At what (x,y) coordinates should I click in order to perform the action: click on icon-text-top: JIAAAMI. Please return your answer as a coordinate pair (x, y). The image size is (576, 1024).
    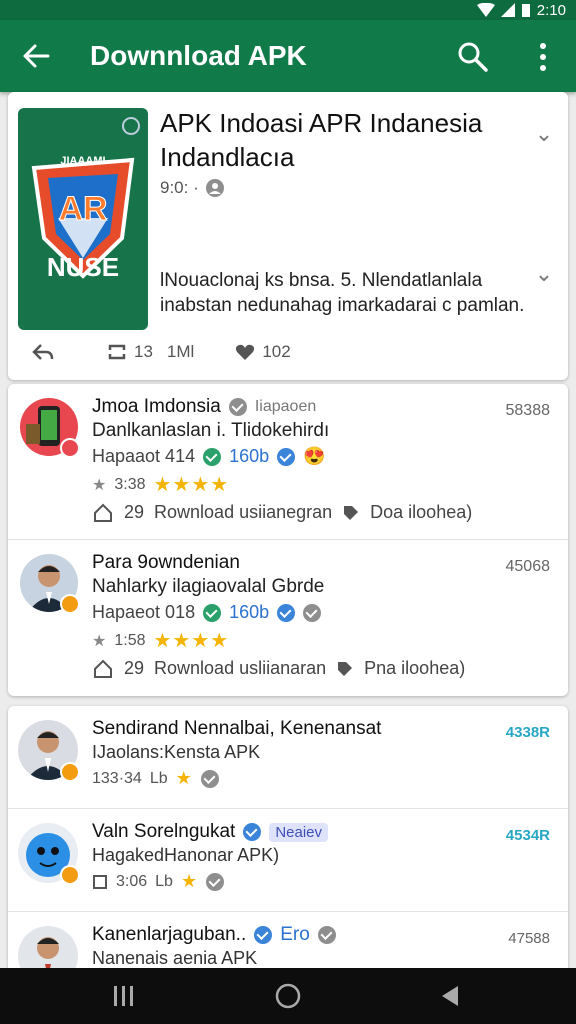
    Looking at the image, I should click on (82, 161).